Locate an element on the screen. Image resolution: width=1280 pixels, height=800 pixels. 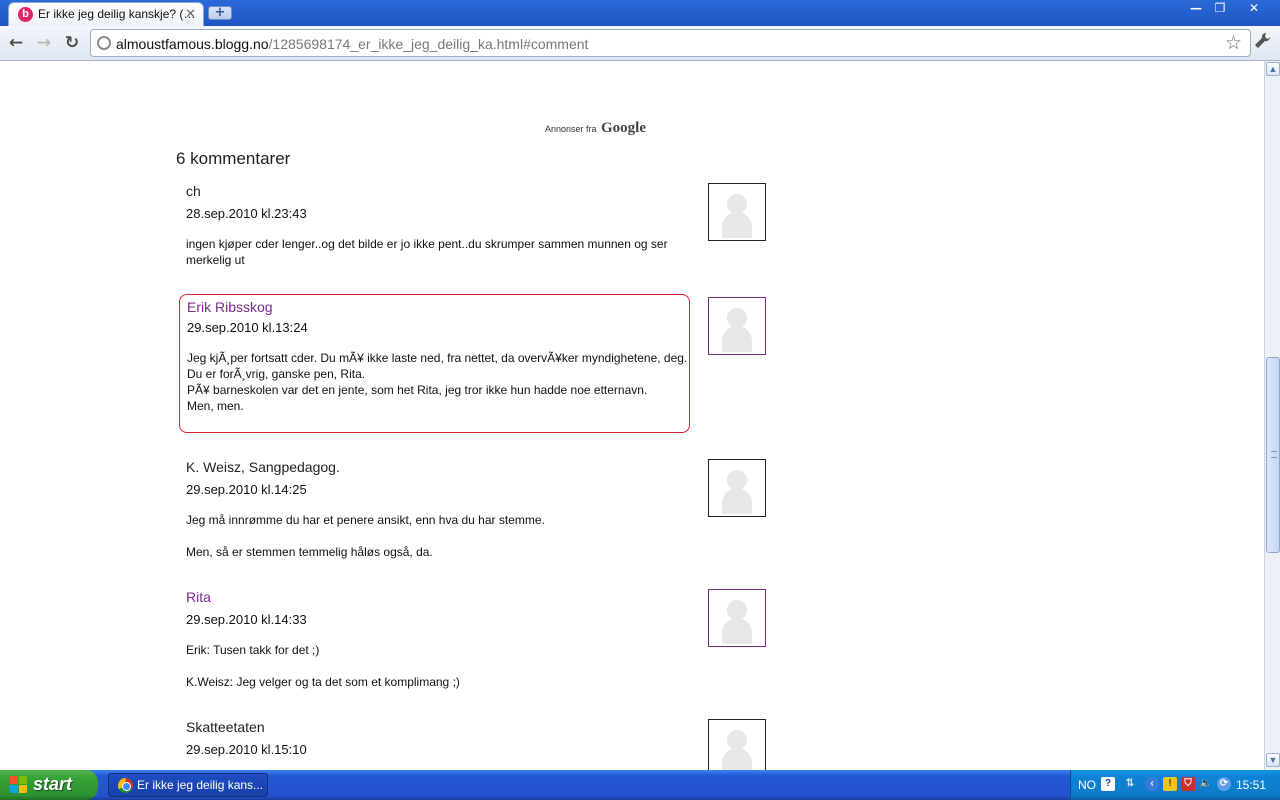
comment-author-link: Rita is located at coordinates (198, 597).